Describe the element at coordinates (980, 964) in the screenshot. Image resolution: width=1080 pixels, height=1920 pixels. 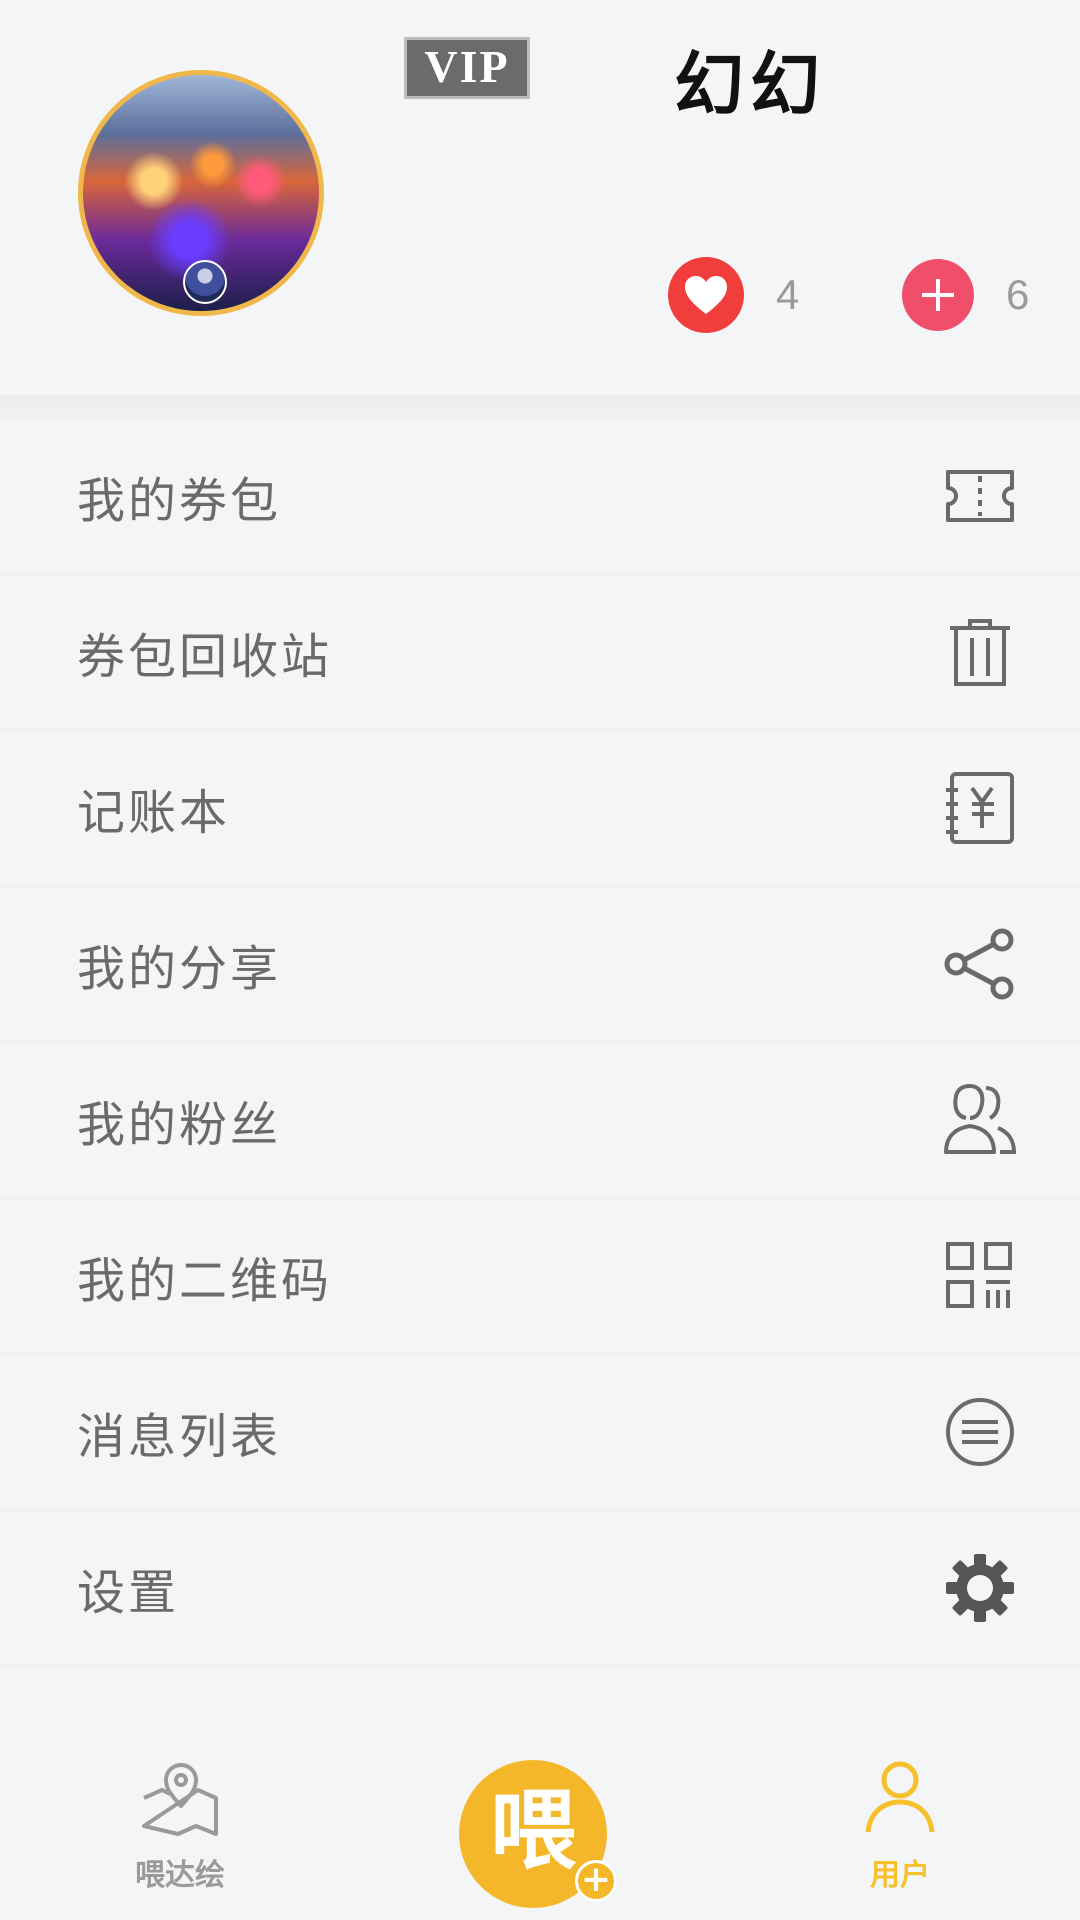
I see `share-icon` at that location.